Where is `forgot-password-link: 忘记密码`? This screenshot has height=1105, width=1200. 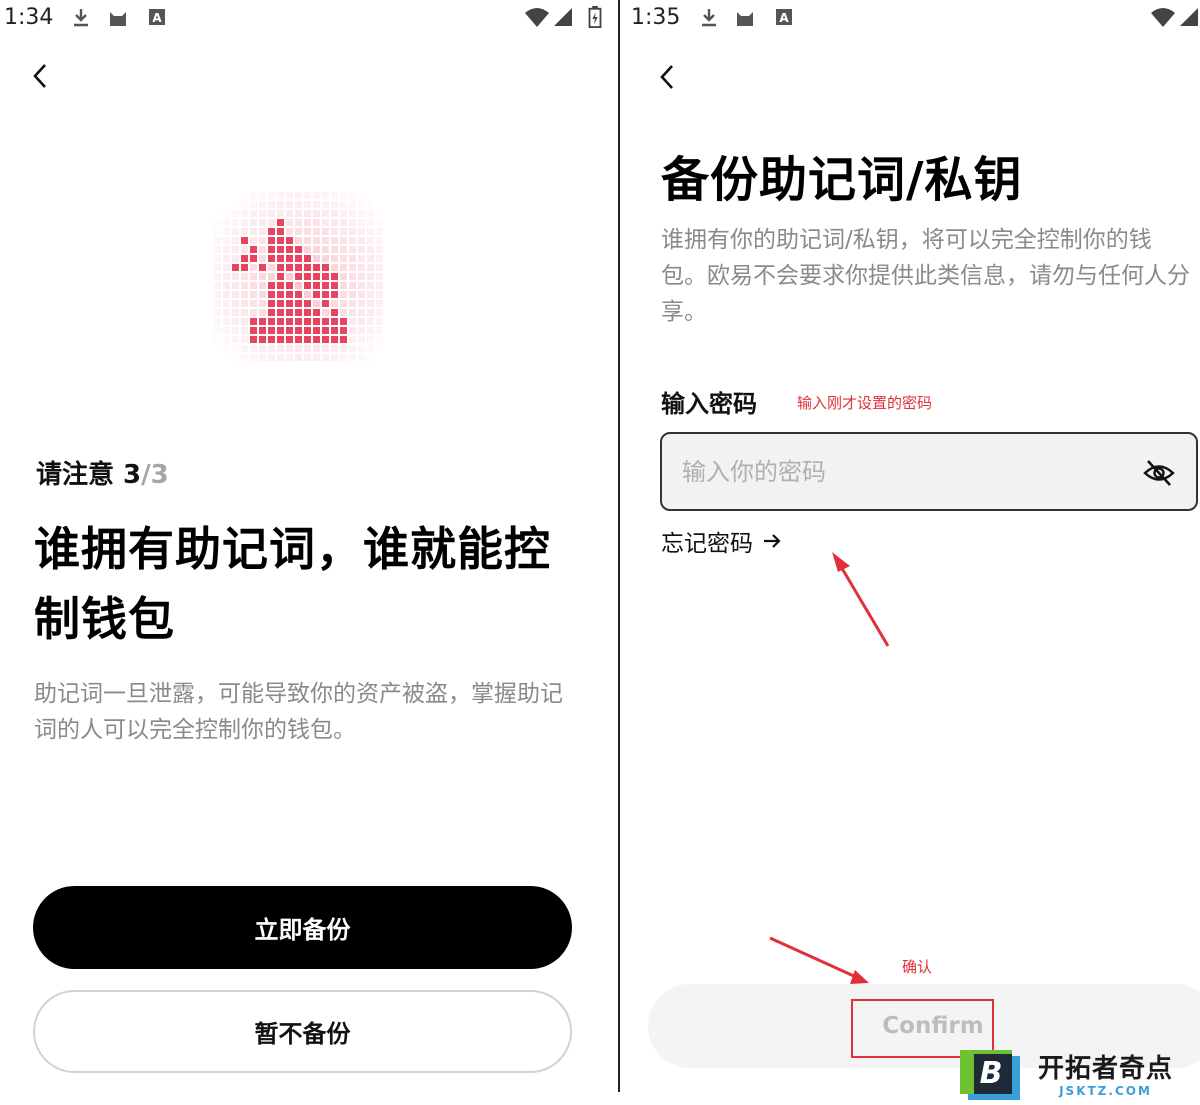 forgot-password-link: 忘记密码 is located at coordinates (722, 541).